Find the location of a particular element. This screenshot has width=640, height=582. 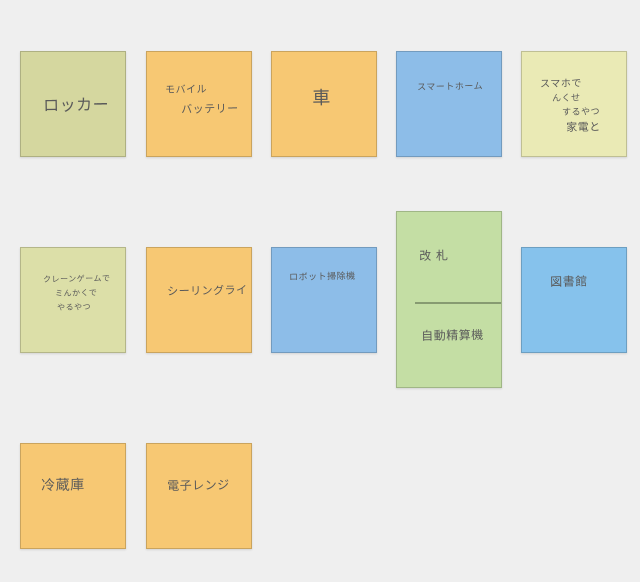

note-text: 図書館 is located at coordinates (569, 281).